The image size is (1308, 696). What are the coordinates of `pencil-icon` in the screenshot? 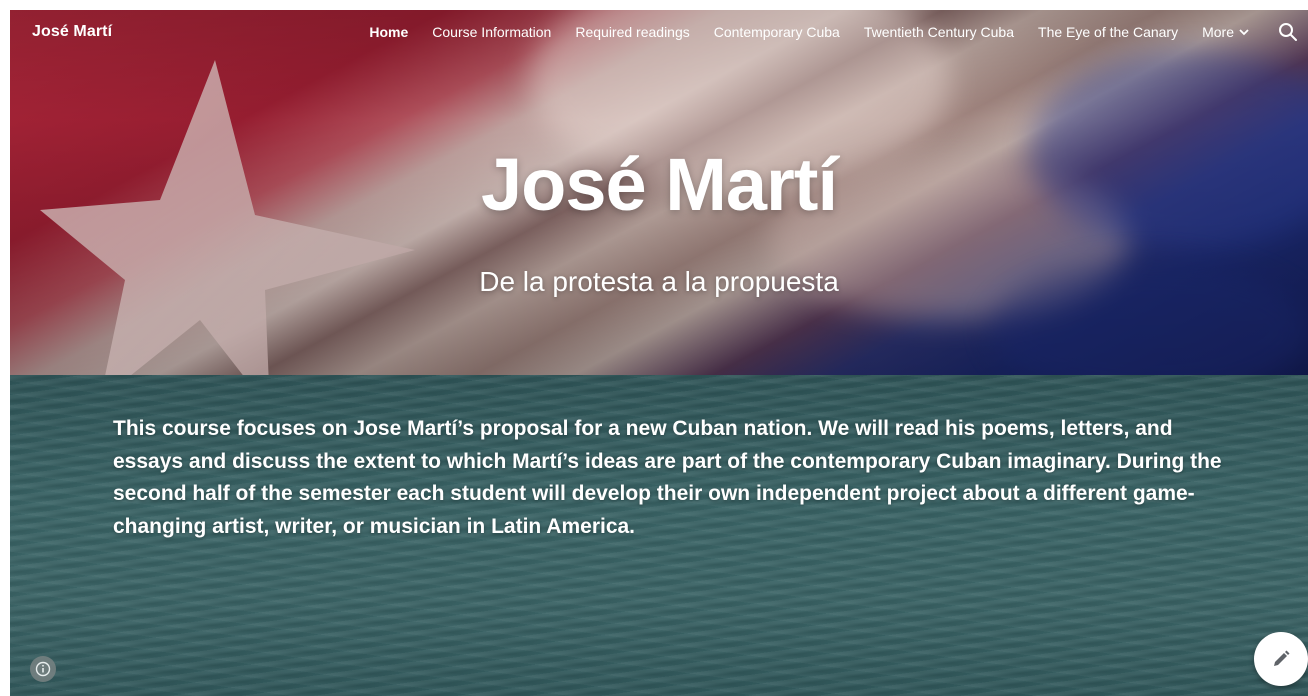 It's located at (1282, 658).